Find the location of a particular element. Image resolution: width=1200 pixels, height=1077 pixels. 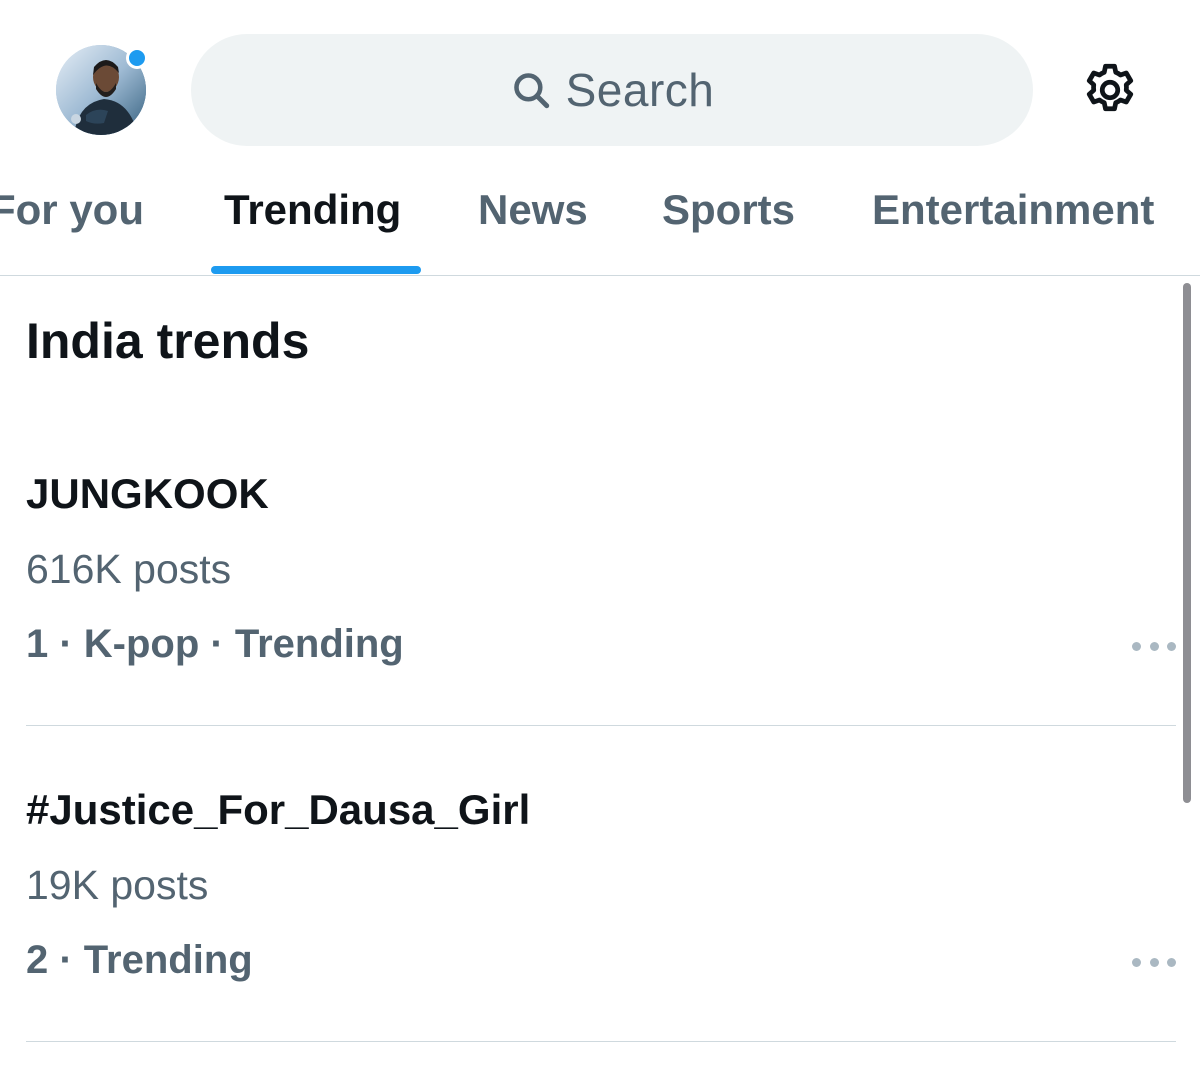

active-tab-indicator is located at coordinates (316, 270).